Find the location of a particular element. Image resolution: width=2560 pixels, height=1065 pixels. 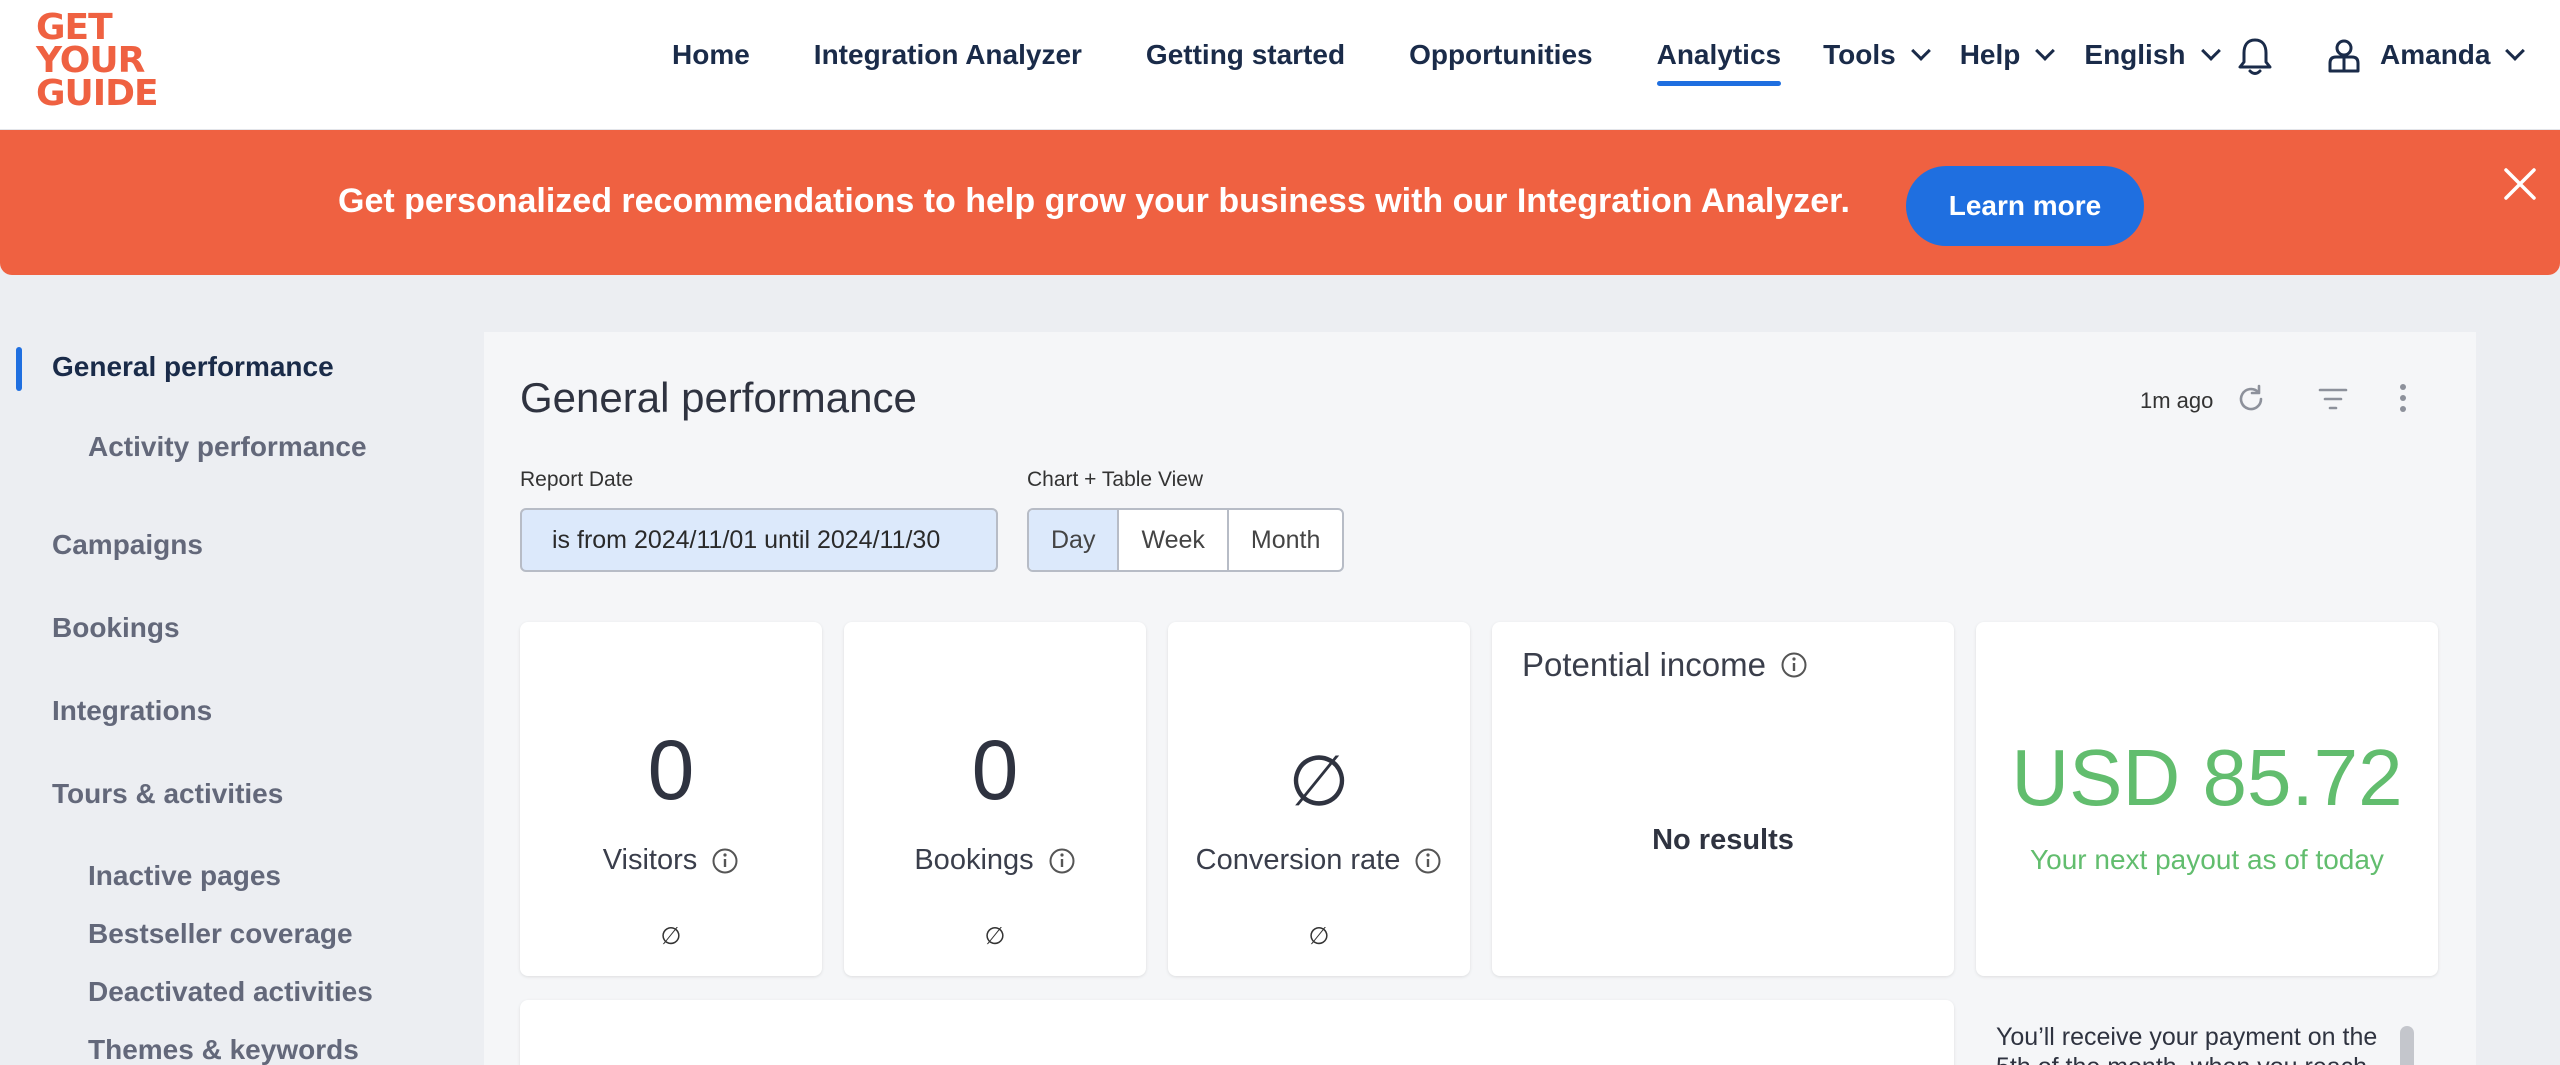

sidebar-item-bestseller-coverage: Bestseller coverage is located at coordinates (220, 934).